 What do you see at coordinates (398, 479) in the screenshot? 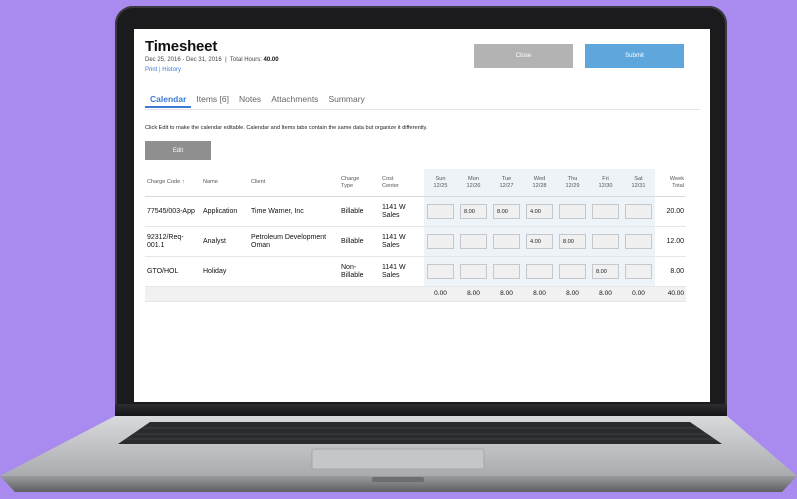
I see `lid-notch` at bounding box center [398, 479].